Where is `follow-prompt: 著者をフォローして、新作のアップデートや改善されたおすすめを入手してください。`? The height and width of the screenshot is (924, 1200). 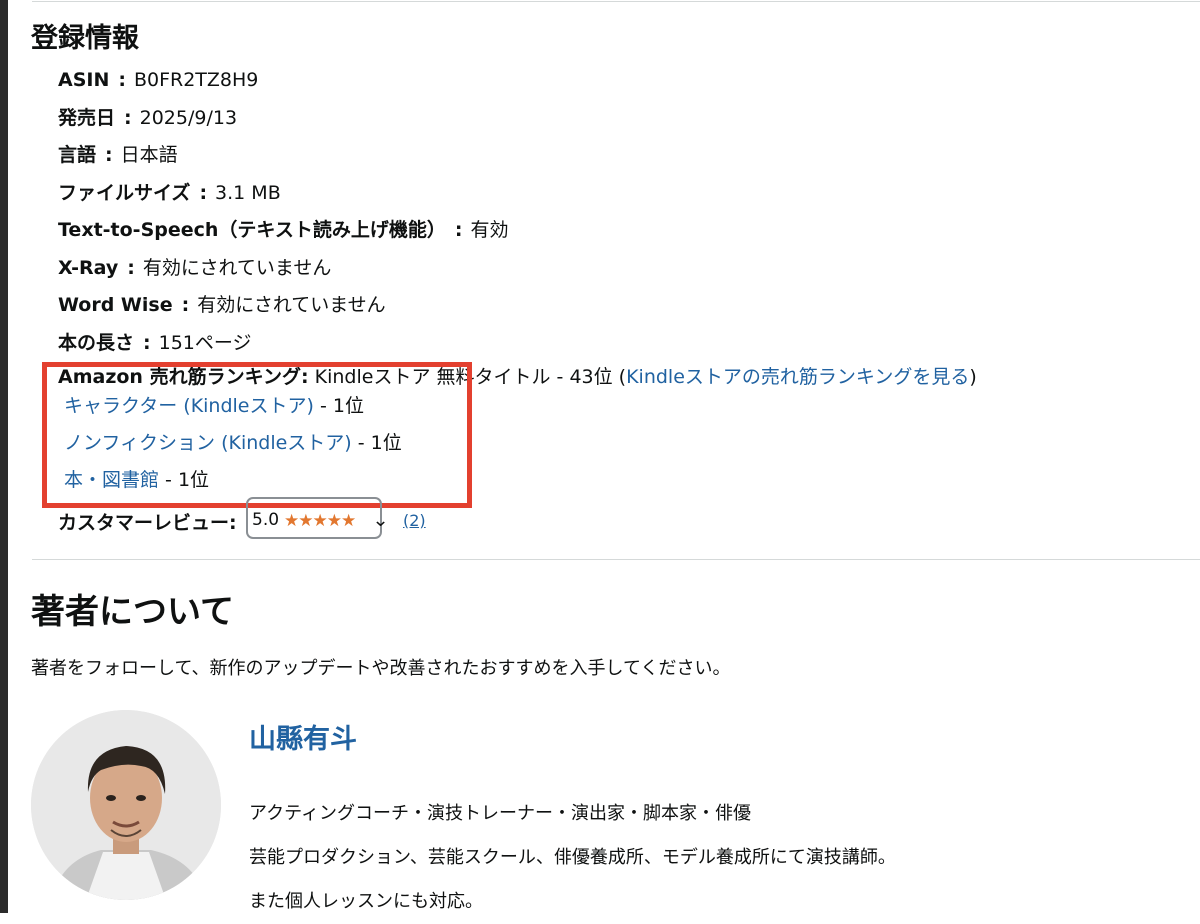
follow-prompt: 著者をフォローして、新作のアップデートや改善されたおすすめを入手してください。 is located at coordinates (381, 668).